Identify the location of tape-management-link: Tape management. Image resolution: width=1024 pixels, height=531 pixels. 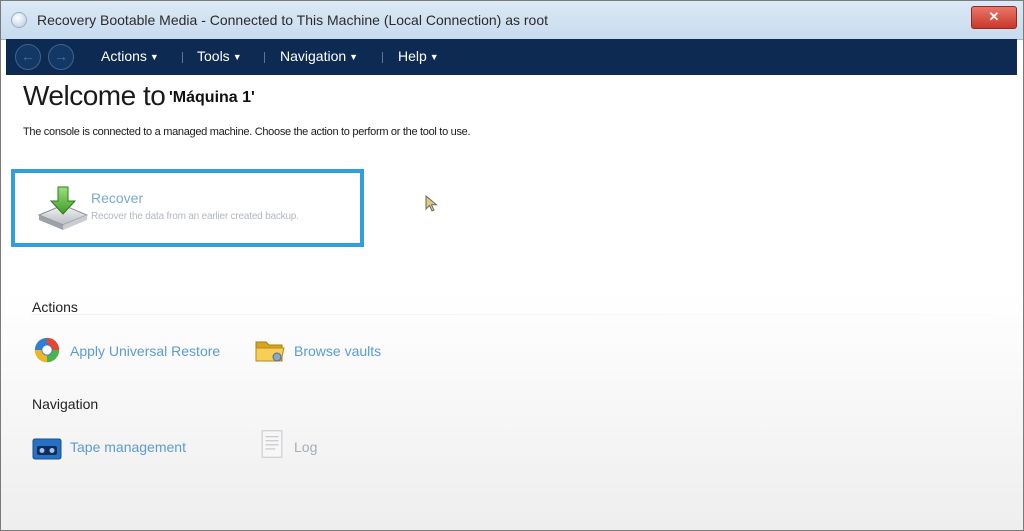
(128, 447).